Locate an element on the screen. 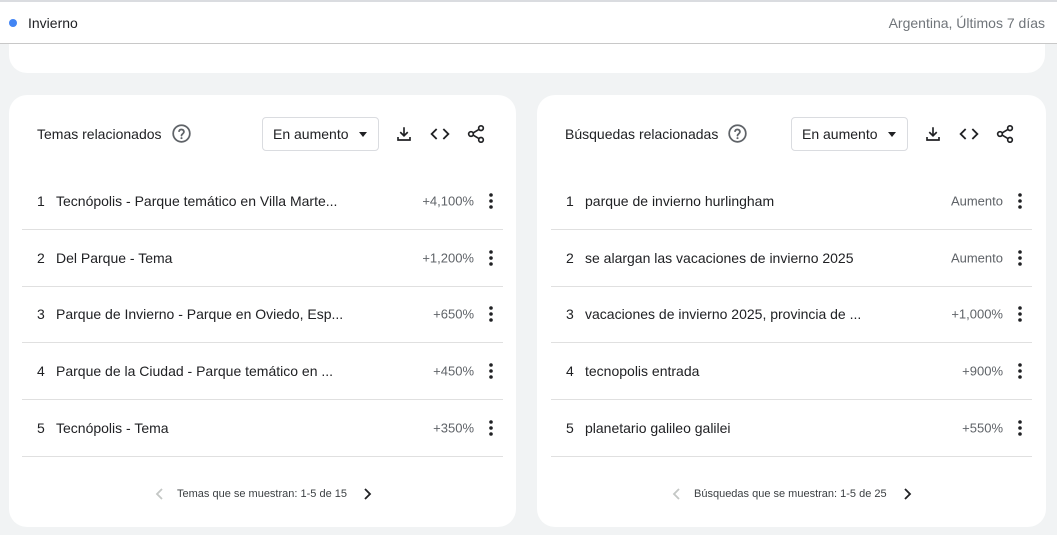 This screenshot has height=535, width=1057. item-value: +1,000% is located at coordinates (977, 314).